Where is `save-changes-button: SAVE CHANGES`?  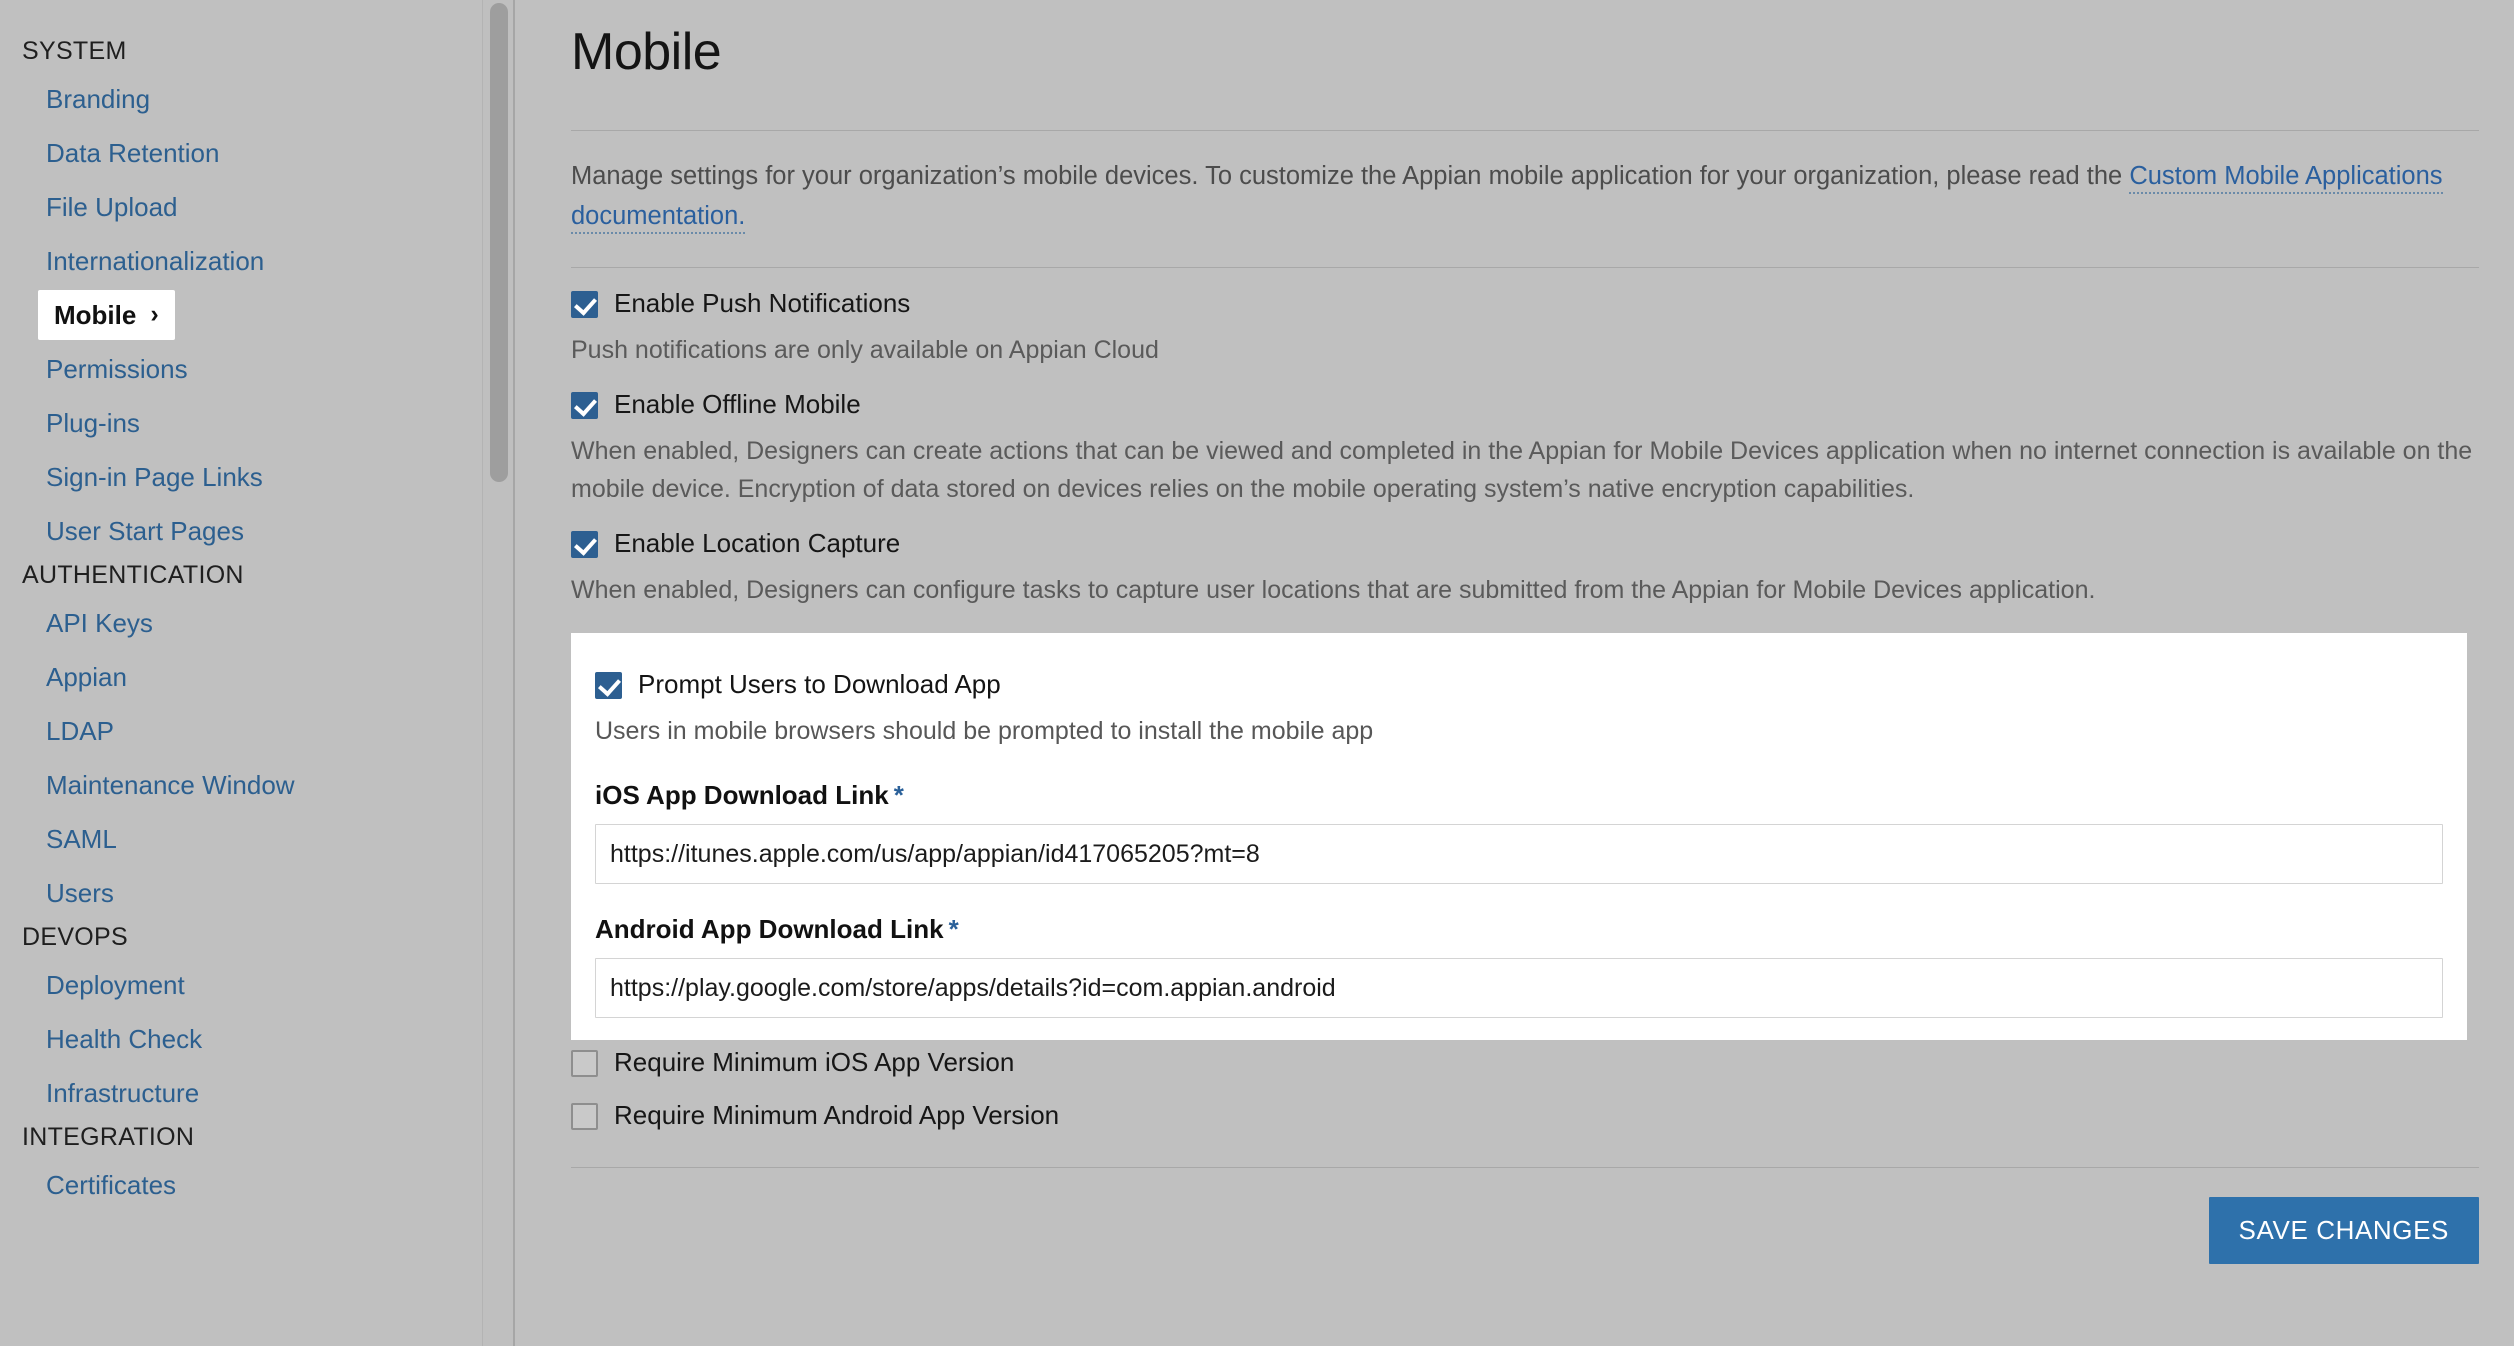
save-changes-button: SAVE CHANGES is located at coordinates (2343, 1230).